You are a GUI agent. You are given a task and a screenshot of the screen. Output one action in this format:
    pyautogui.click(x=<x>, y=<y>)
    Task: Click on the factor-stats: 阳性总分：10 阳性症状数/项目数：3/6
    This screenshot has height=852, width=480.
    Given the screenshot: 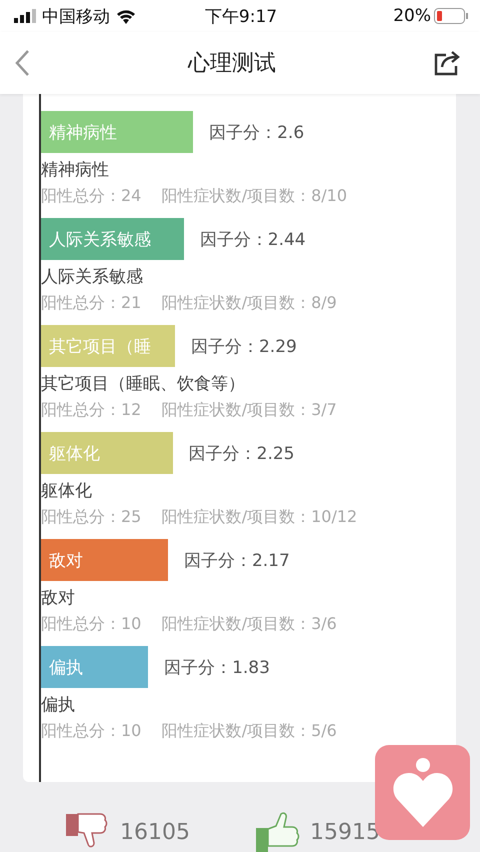 What is the action you would take?
    pyautogui.click(x=189, y=624)
    